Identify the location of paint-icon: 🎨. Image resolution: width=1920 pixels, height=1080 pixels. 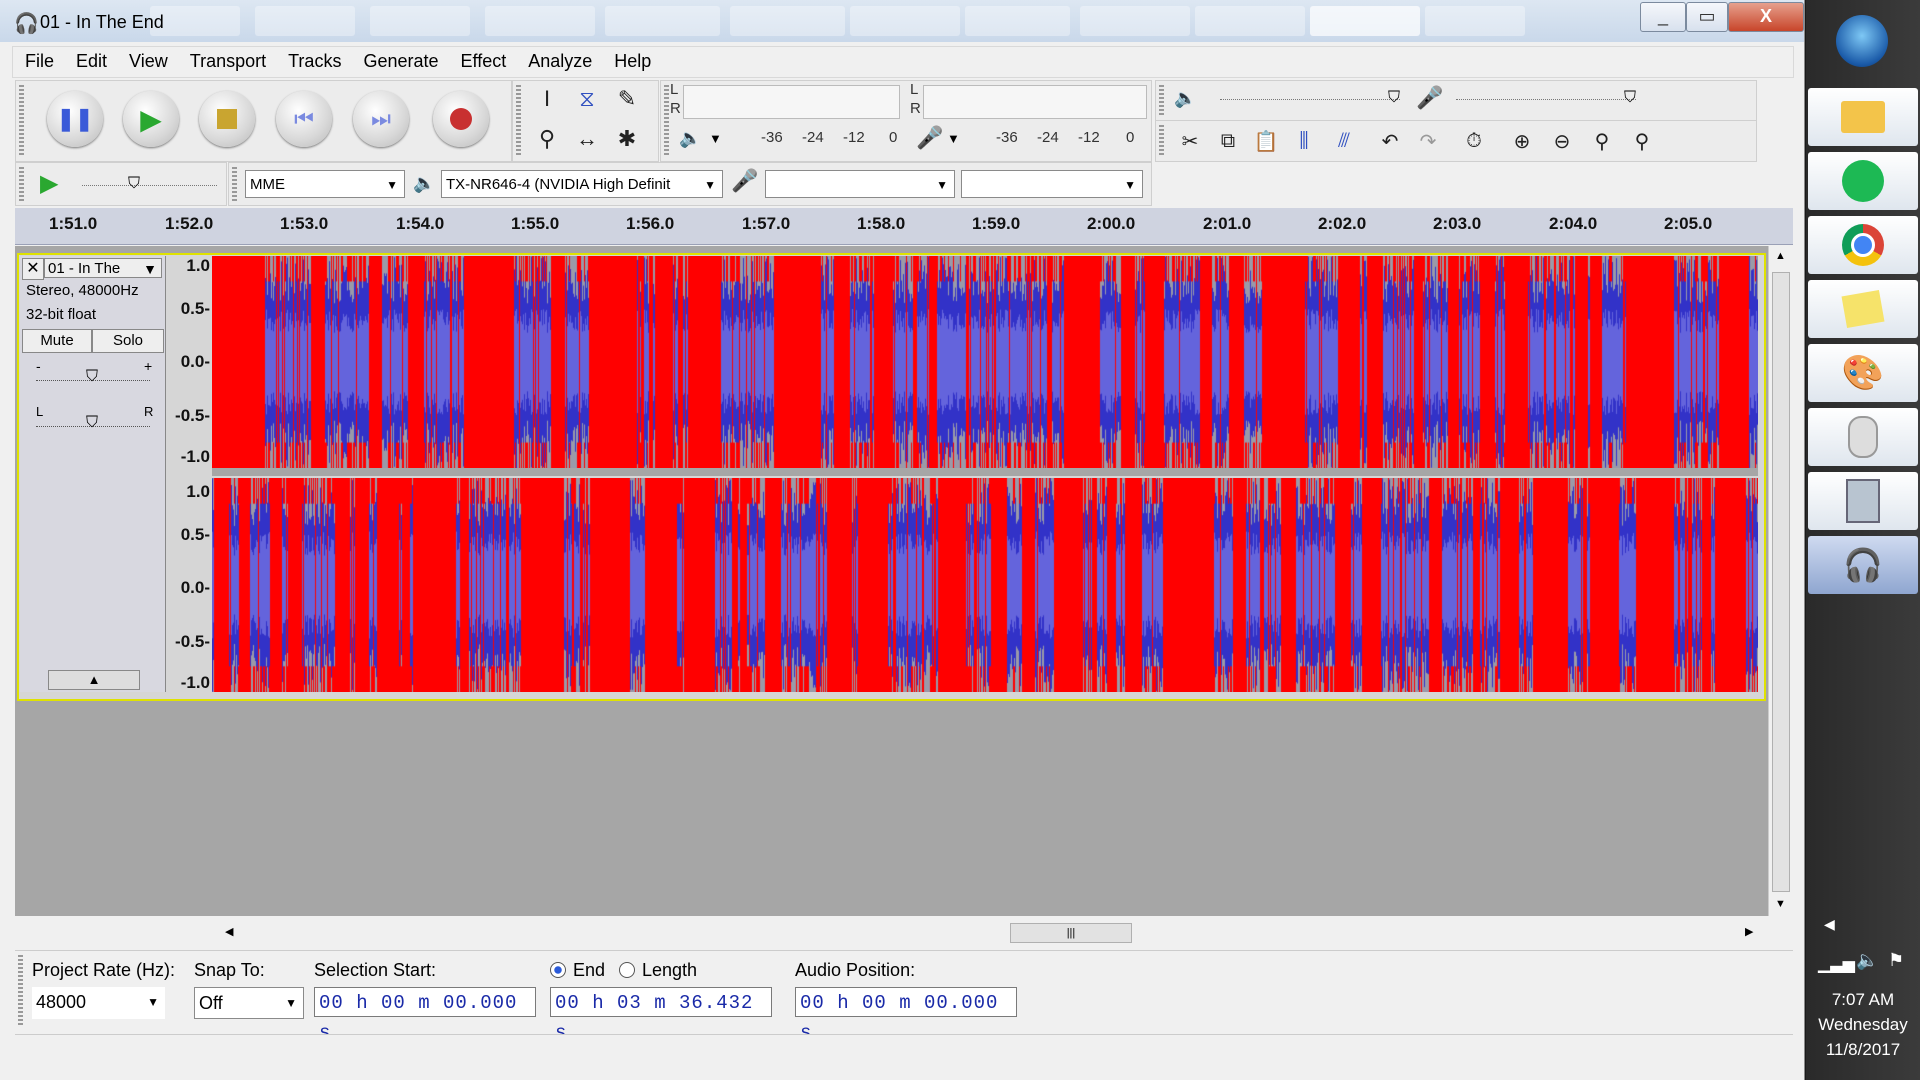
(1863, 373).